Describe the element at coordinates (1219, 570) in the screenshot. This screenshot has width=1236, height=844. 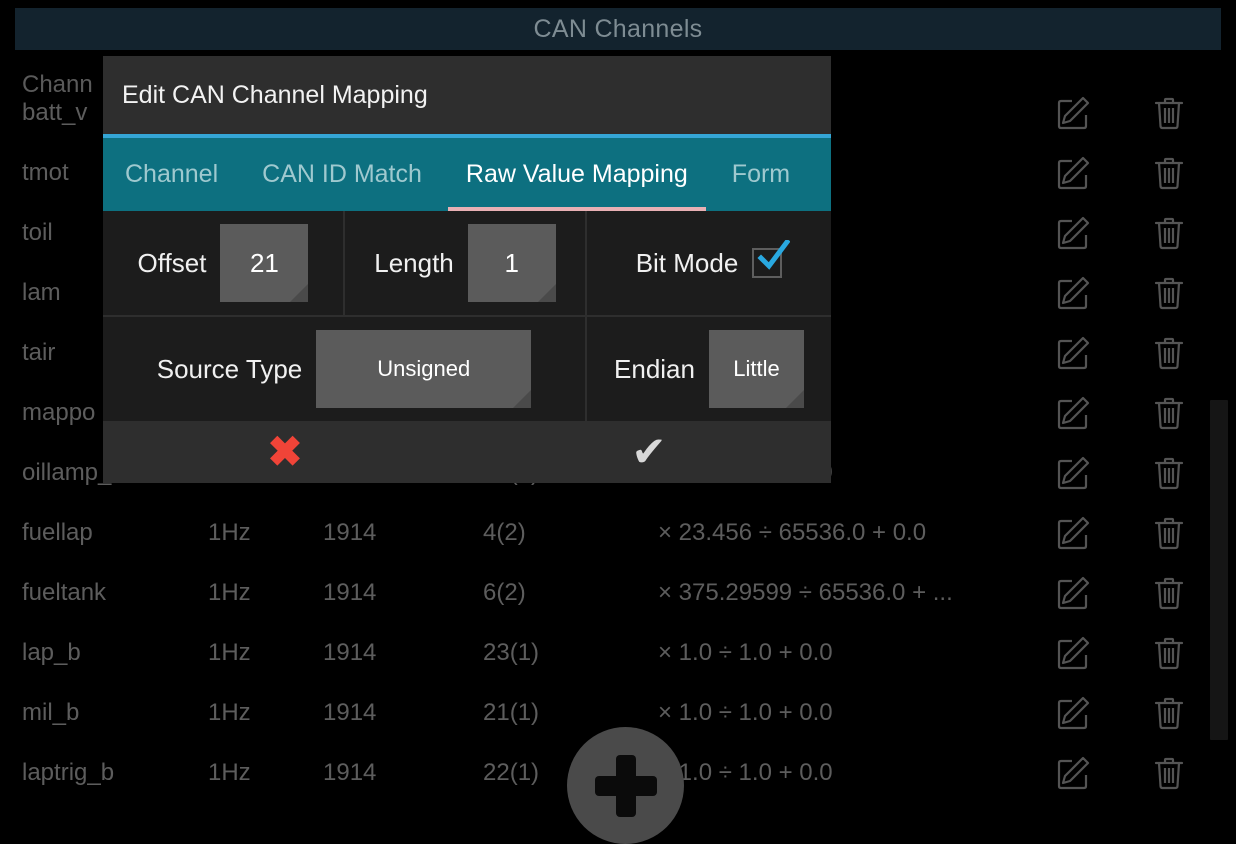
I see `vertical-scrollbar` at that location.